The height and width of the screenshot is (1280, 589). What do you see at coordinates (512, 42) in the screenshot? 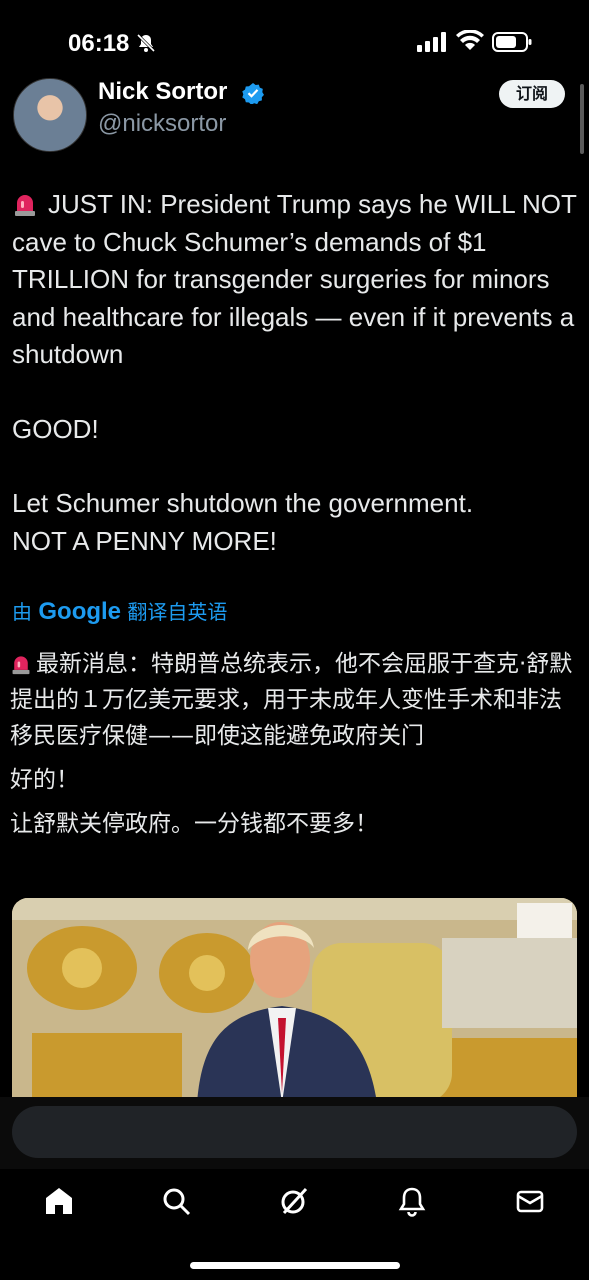
I see `battery-icon` at bounding box center [512, 42].